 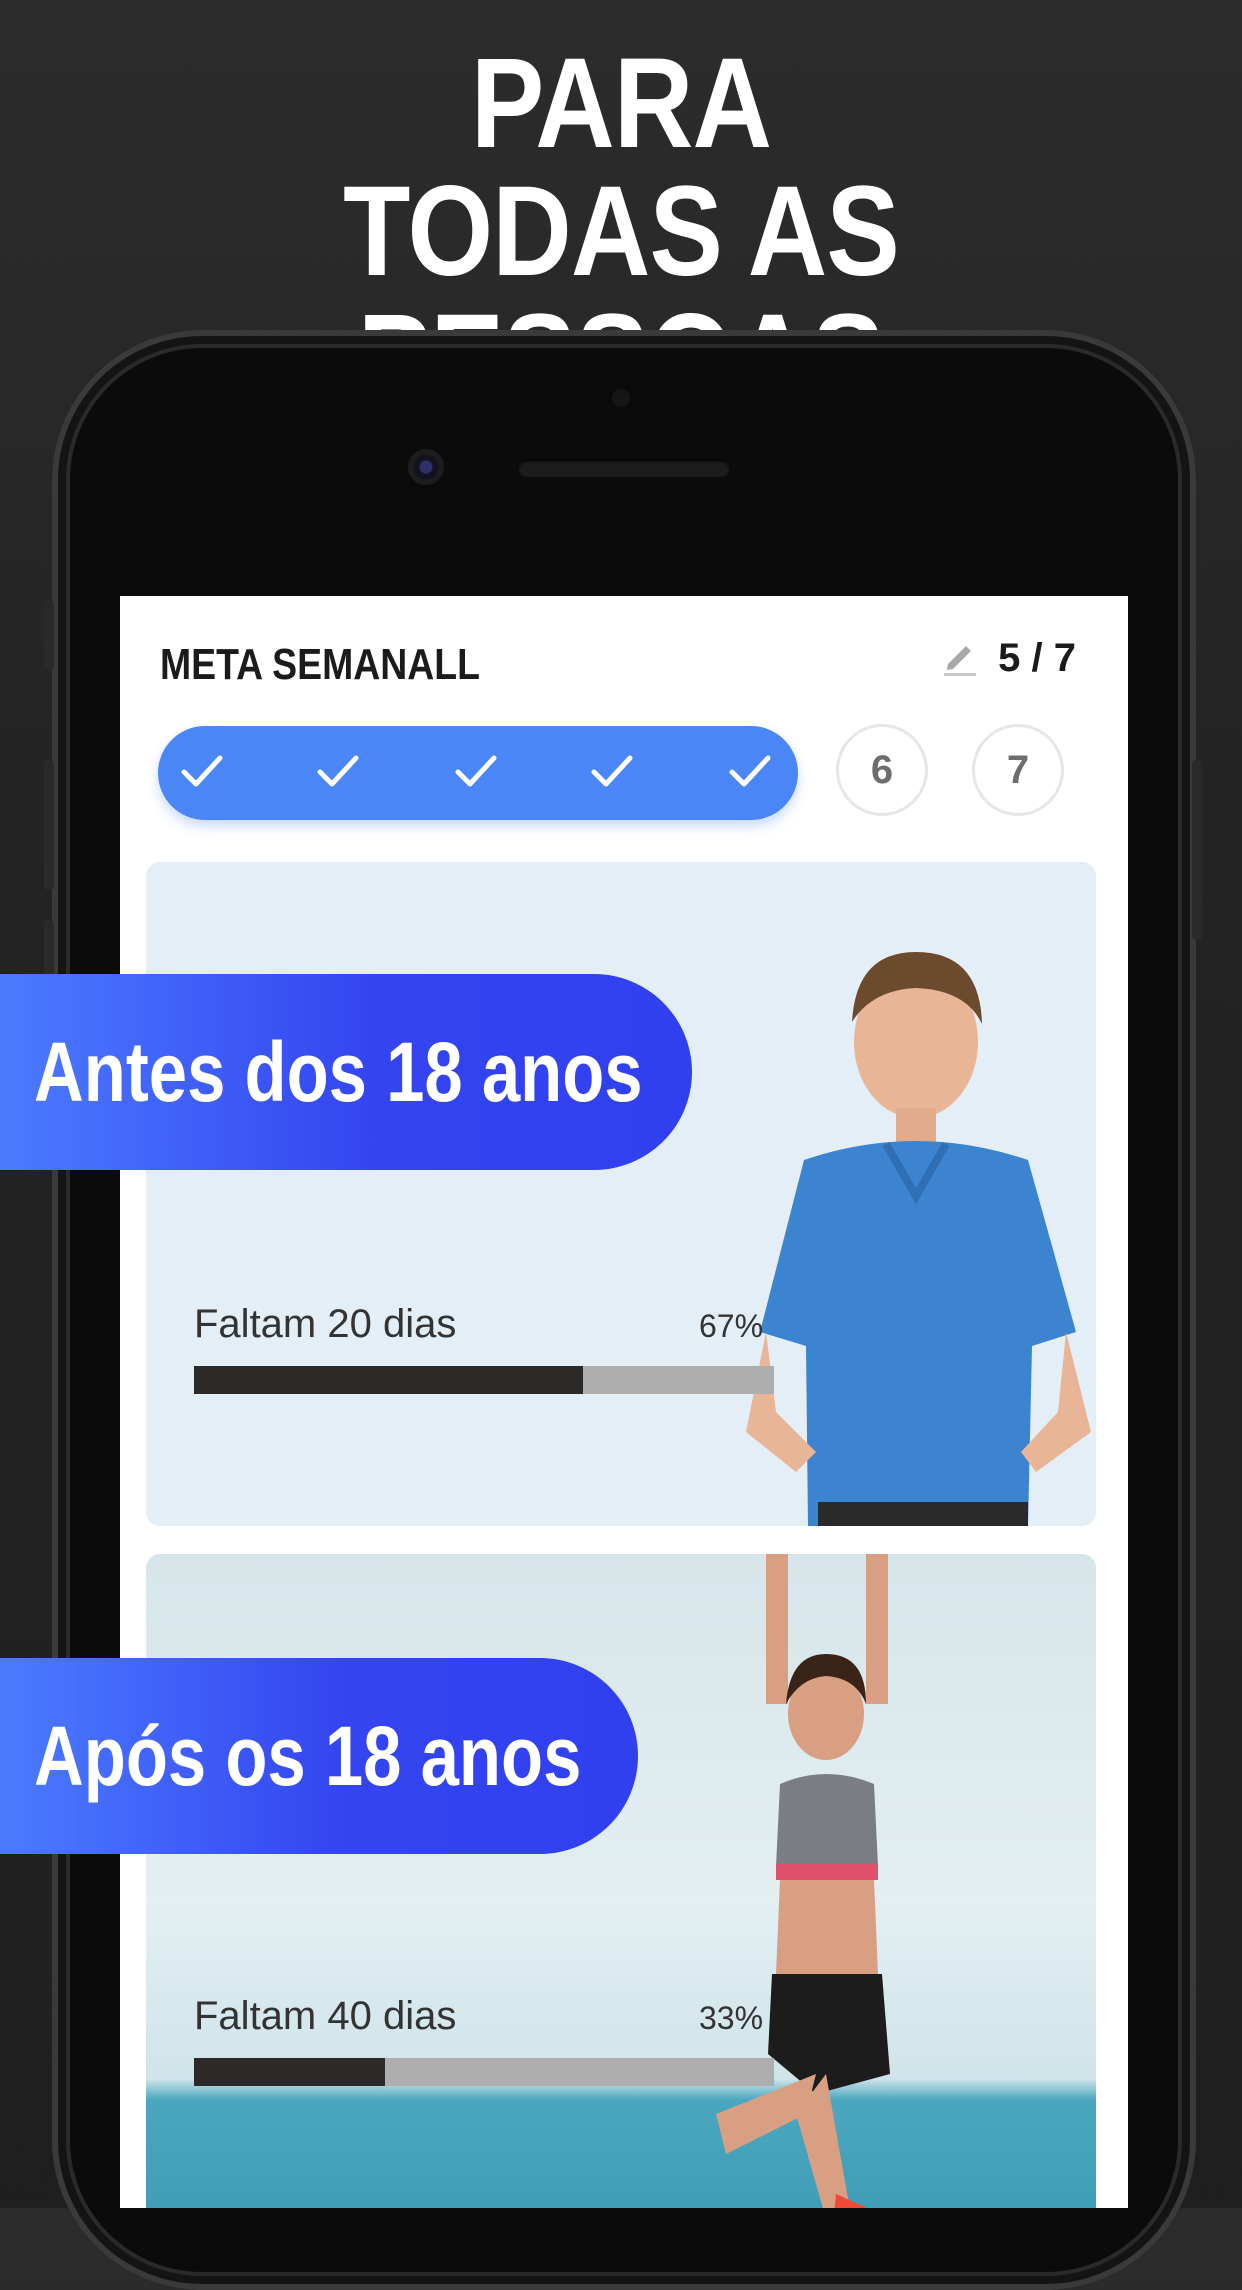 I want to click on age-badge-text: Antes dos 18 anos, so click(x=338, y=1072).